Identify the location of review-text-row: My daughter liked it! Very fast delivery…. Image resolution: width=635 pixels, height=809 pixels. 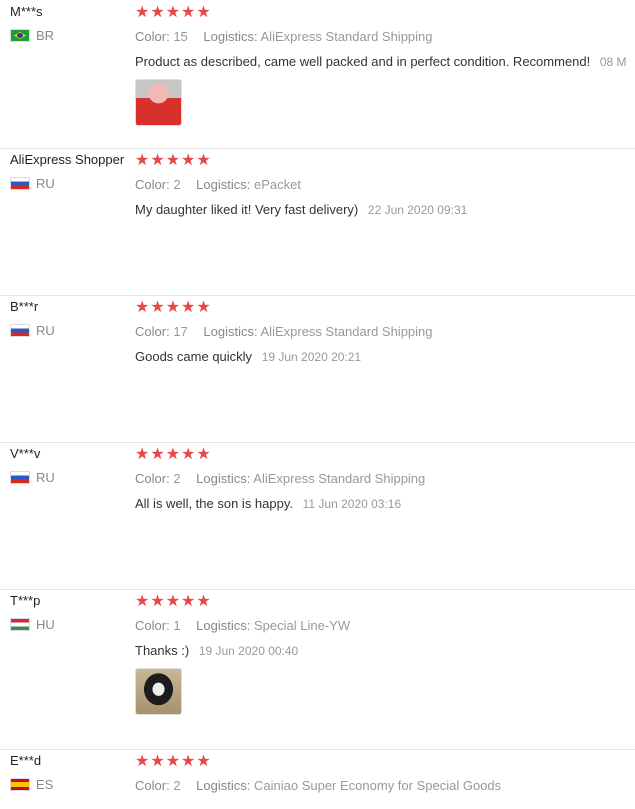
(385, 209).